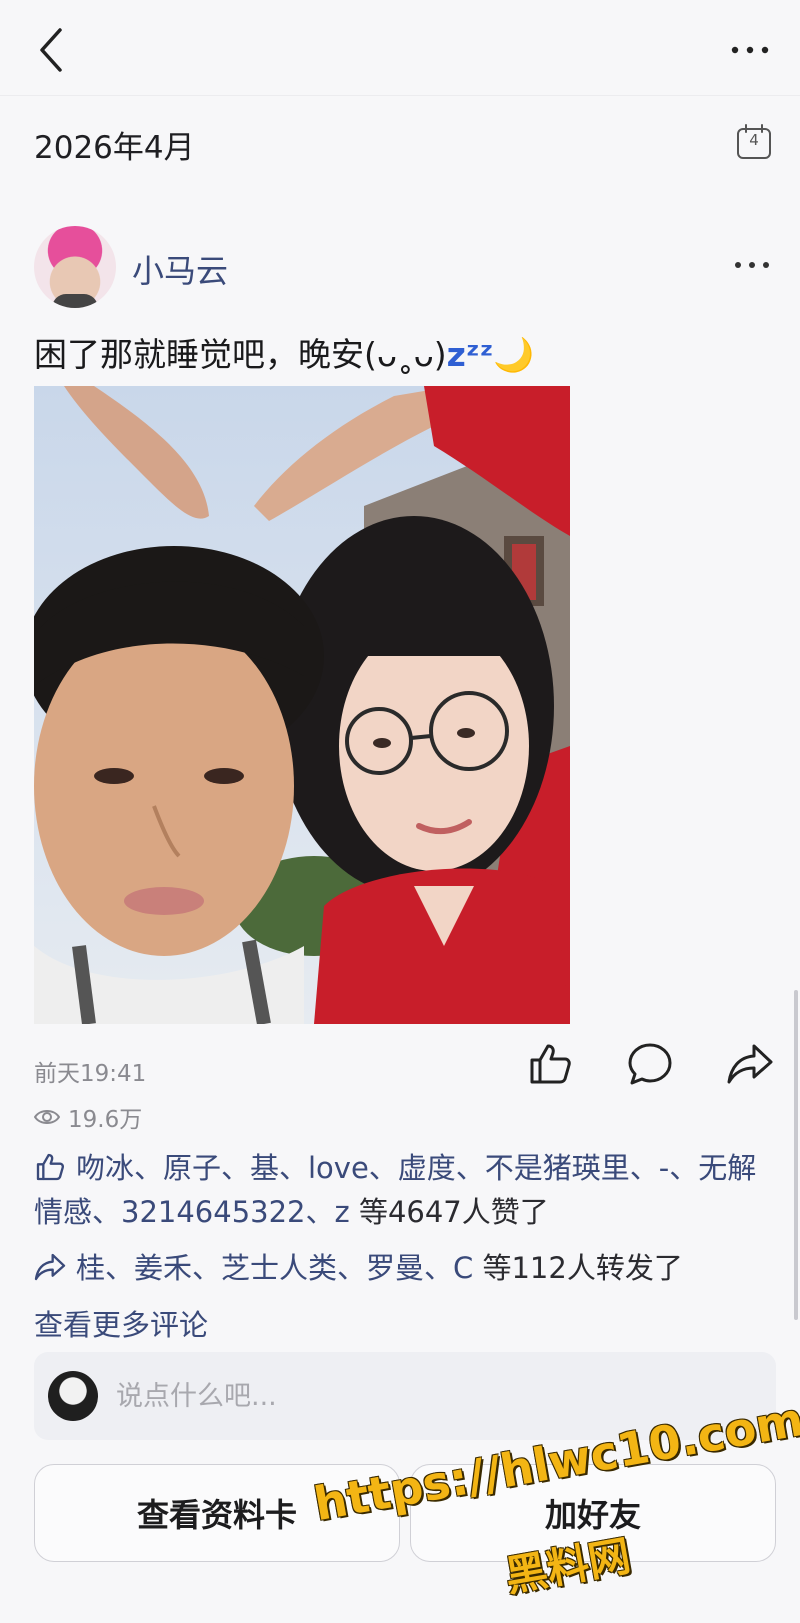 This screenshot has height=1623, width=800. Describe the element at coordinates (470, 354) in the screenshot. I see `post-text-zzz: zᶻᶻ` at that location.